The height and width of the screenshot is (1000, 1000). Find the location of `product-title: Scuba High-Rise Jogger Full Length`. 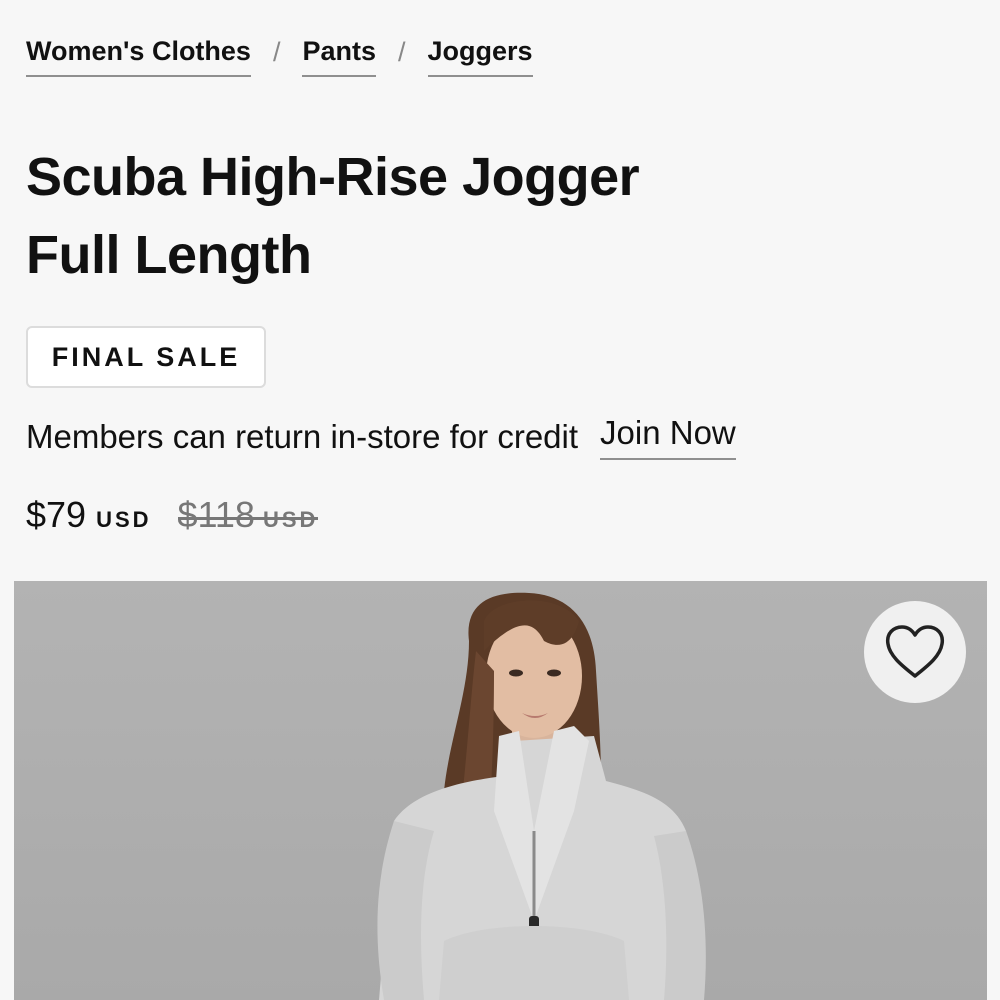

product-title: Scuba High-Rise Jogger Full Length is located at coordinates (376, 216).